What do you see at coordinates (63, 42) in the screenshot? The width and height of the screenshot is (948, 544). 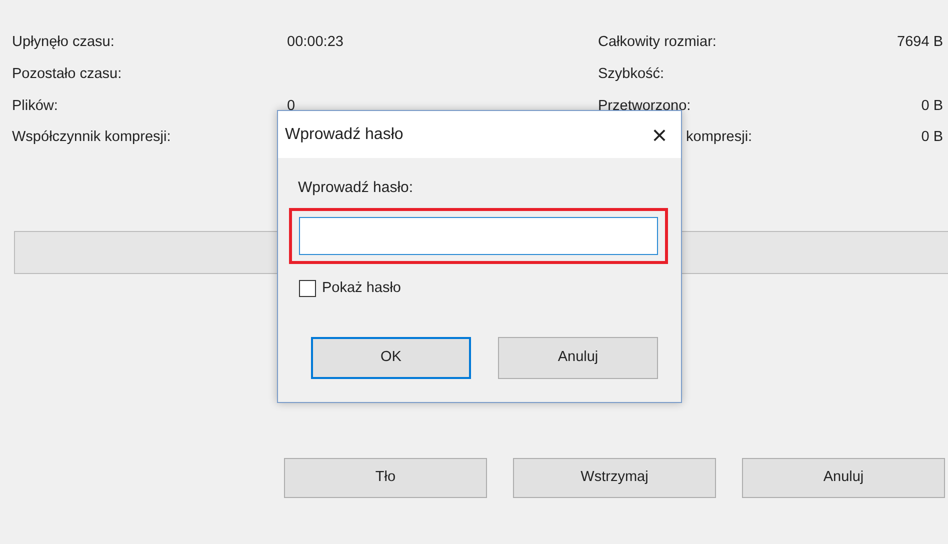 I see `stat-label: Upłynęło czasu:` at bounding box center [63, 42].